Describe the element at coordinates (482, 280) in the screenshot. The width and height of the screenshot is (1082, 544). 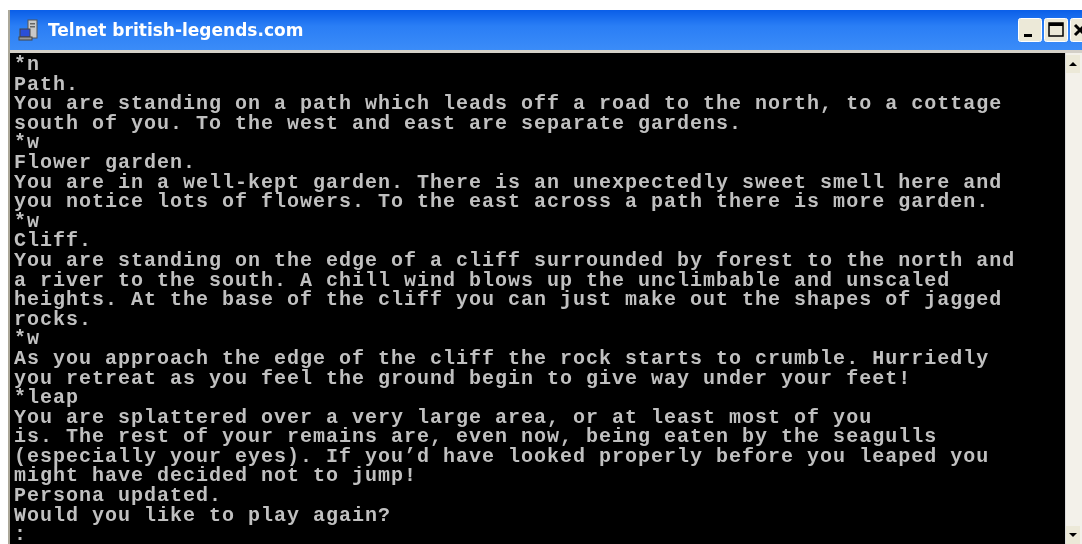
I see `terminal-line: a river to the south. A chill wind blows up the unclimbable and unscaled` at that location.